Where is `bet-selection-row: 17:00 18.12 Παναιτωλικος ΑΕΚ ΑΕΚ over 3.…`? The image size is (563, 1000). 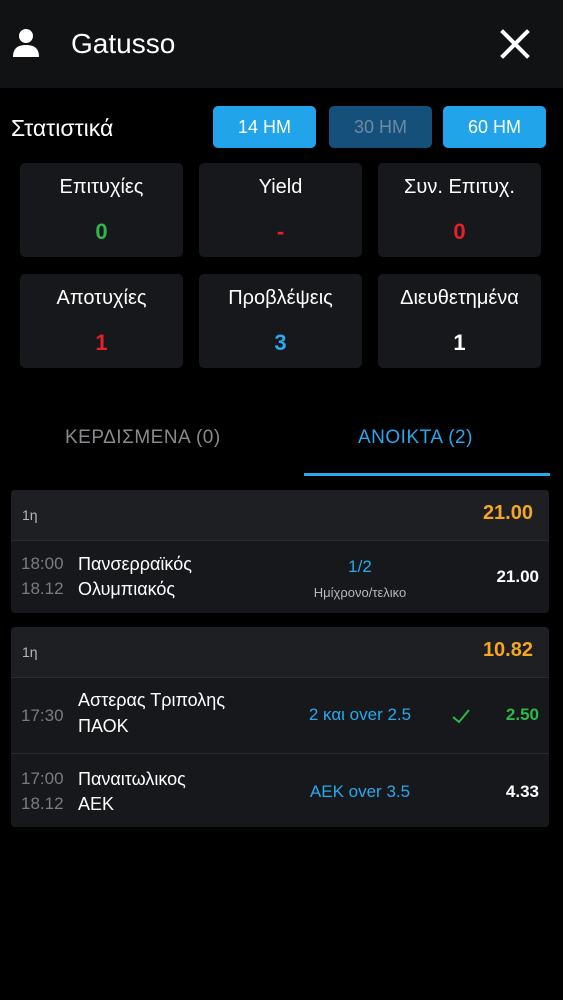
bet-selection-row: 17:00 18.12 Παναιτωλικος ΑΕΚ ΑΕΚ over 3.… is located at coordinates (280, 790).